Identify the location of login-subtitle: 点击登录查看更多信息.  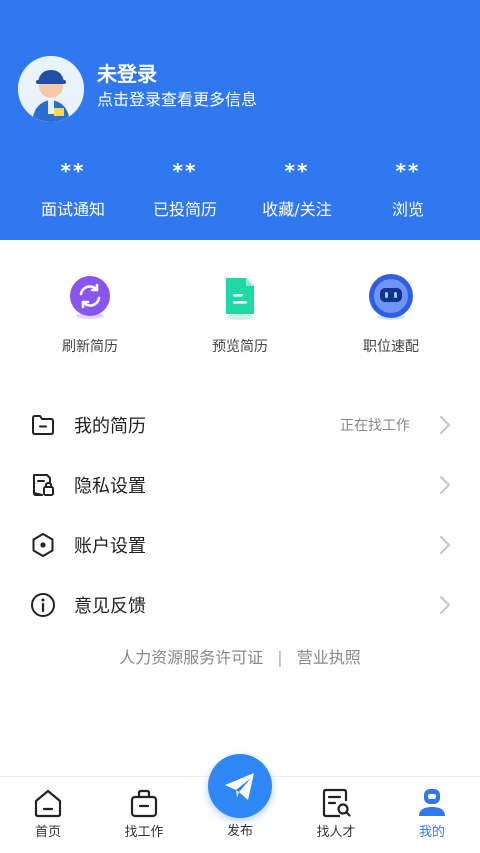
(177, 98).